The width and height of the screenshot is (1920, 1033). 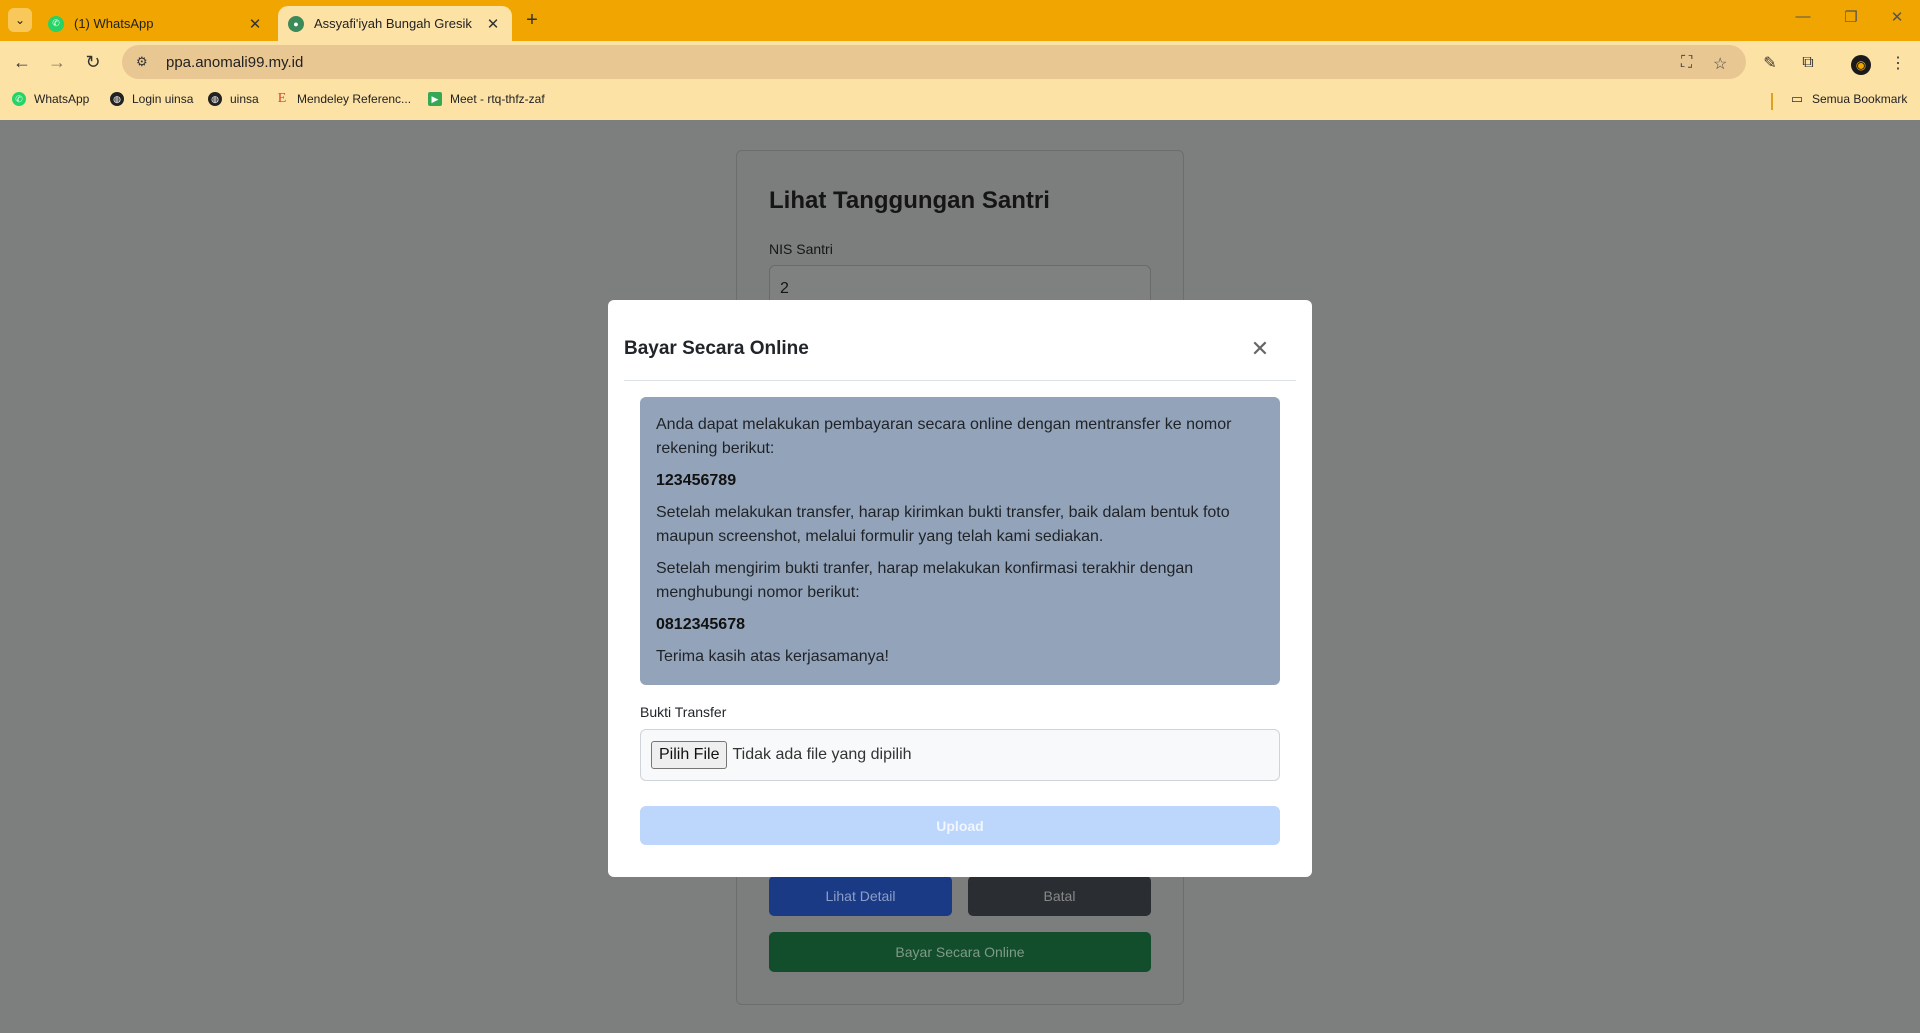 What do you see at coordinates (163, 99) in the screenshot?
I see `bookmark-label: Login uinsa` at bounding box center [163, 99].